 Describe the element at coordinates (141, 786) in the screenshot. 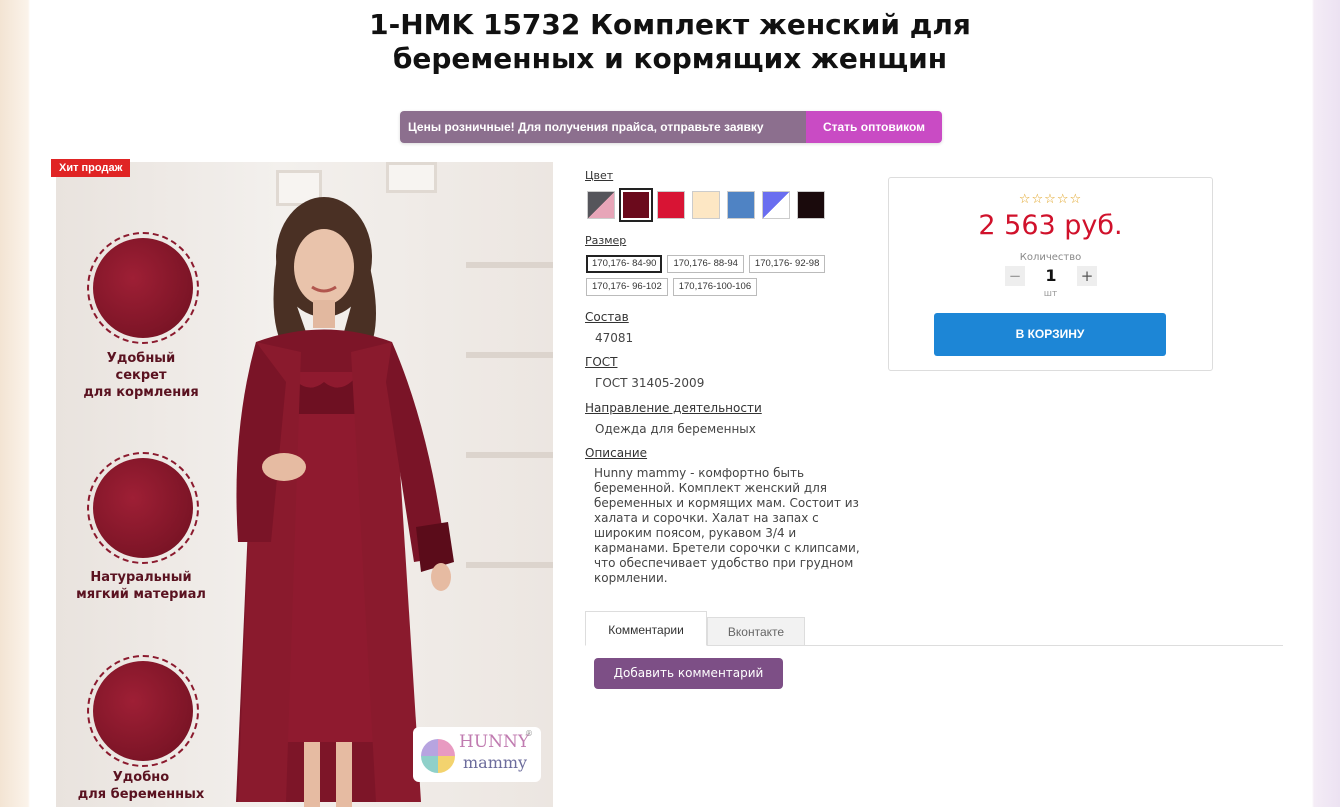

I see `feature-label-pregnancy: Удобно для беременных` at that location.